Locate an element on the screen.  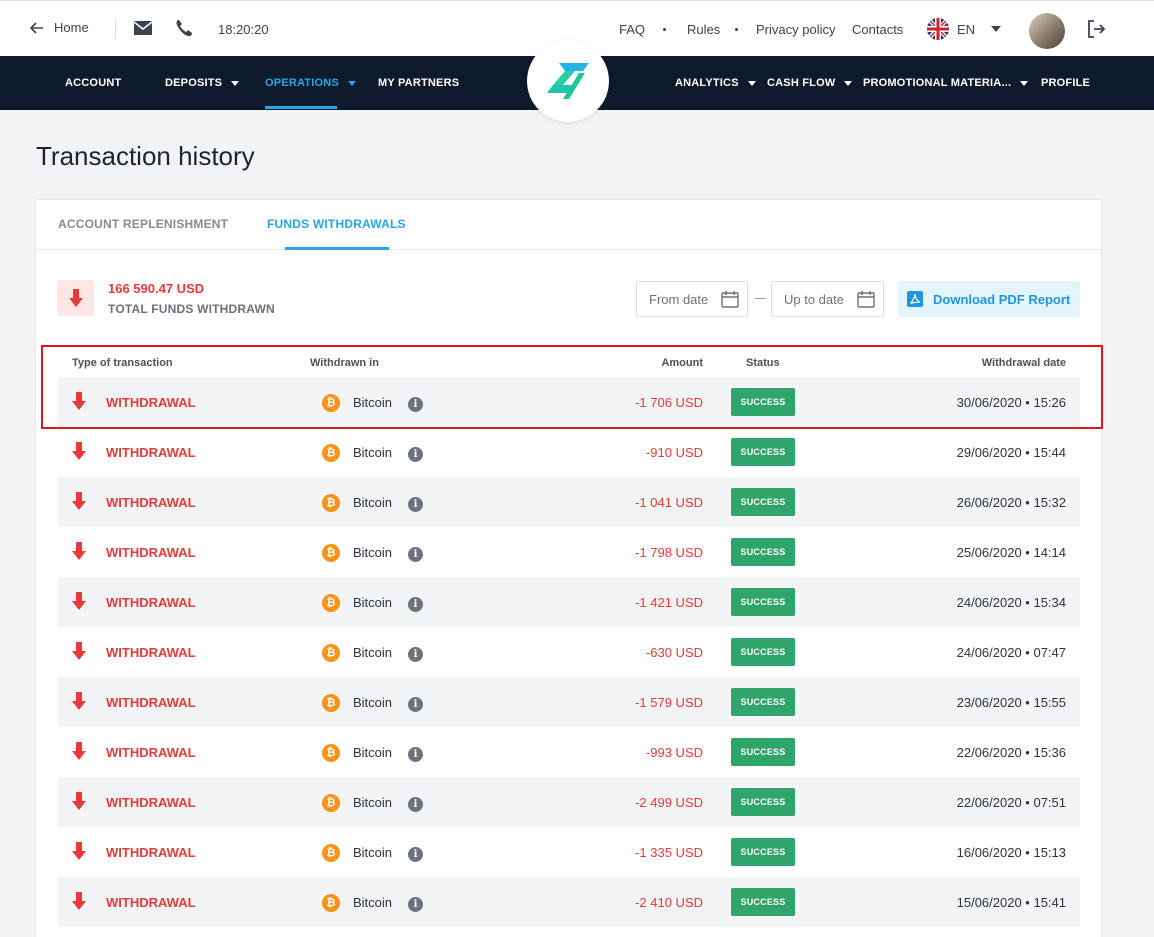
withdrawal-date: 23/06/2020 • 15:55 is located at coordinates (1011, 702).